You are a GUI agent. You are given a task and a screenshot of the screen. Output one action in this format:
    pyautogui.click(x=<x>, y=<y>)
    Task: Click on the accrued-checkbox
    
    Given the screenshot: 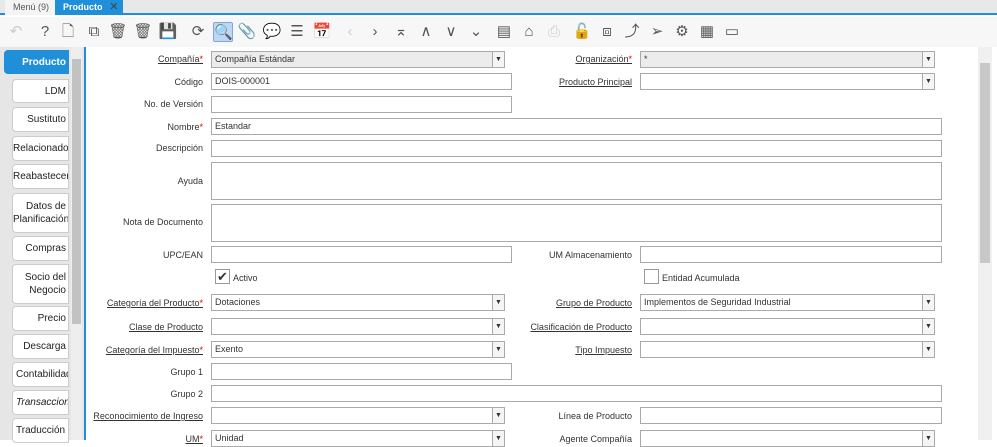 What is the action you would take?
    pyautogui.click(x=651, y=276)
    